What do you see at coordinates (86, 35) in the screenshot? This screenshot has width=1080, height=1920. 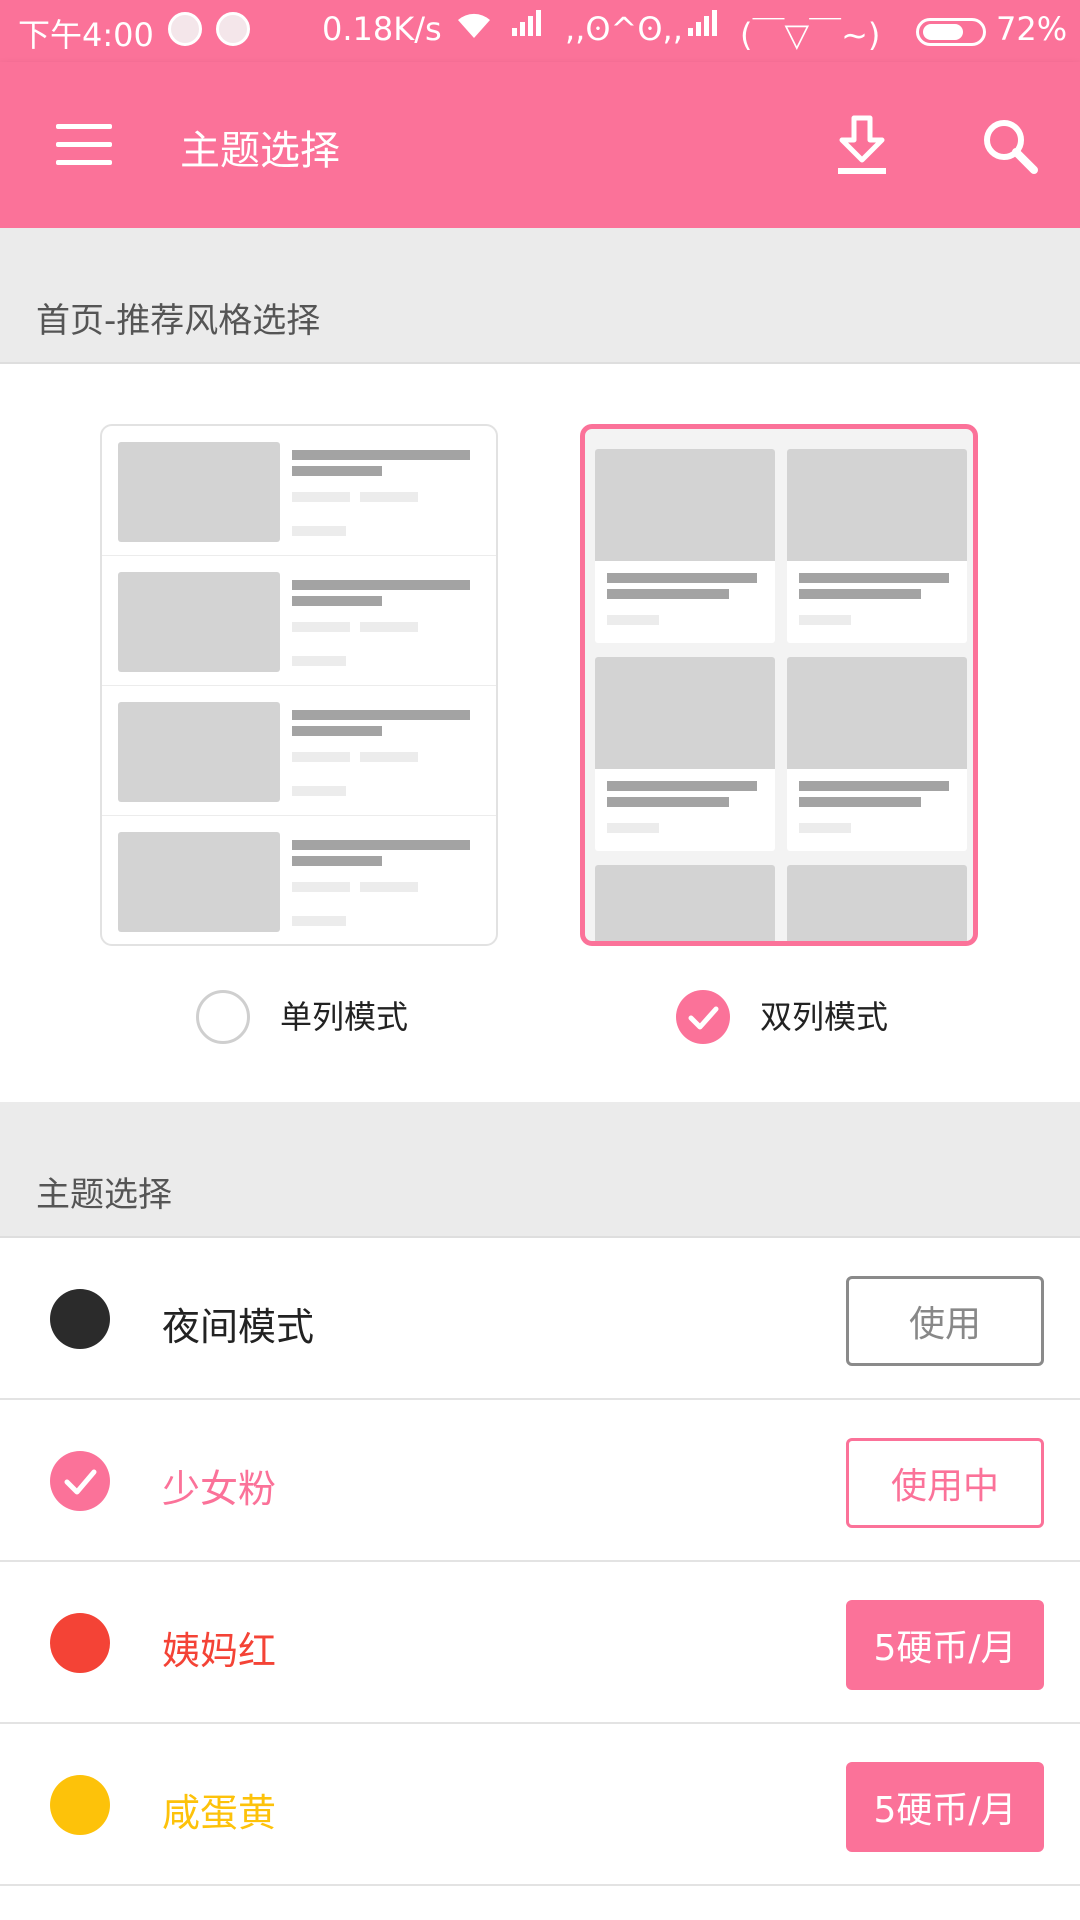 I see `status-time: 下午4:00` at bounding box center [86, 35].